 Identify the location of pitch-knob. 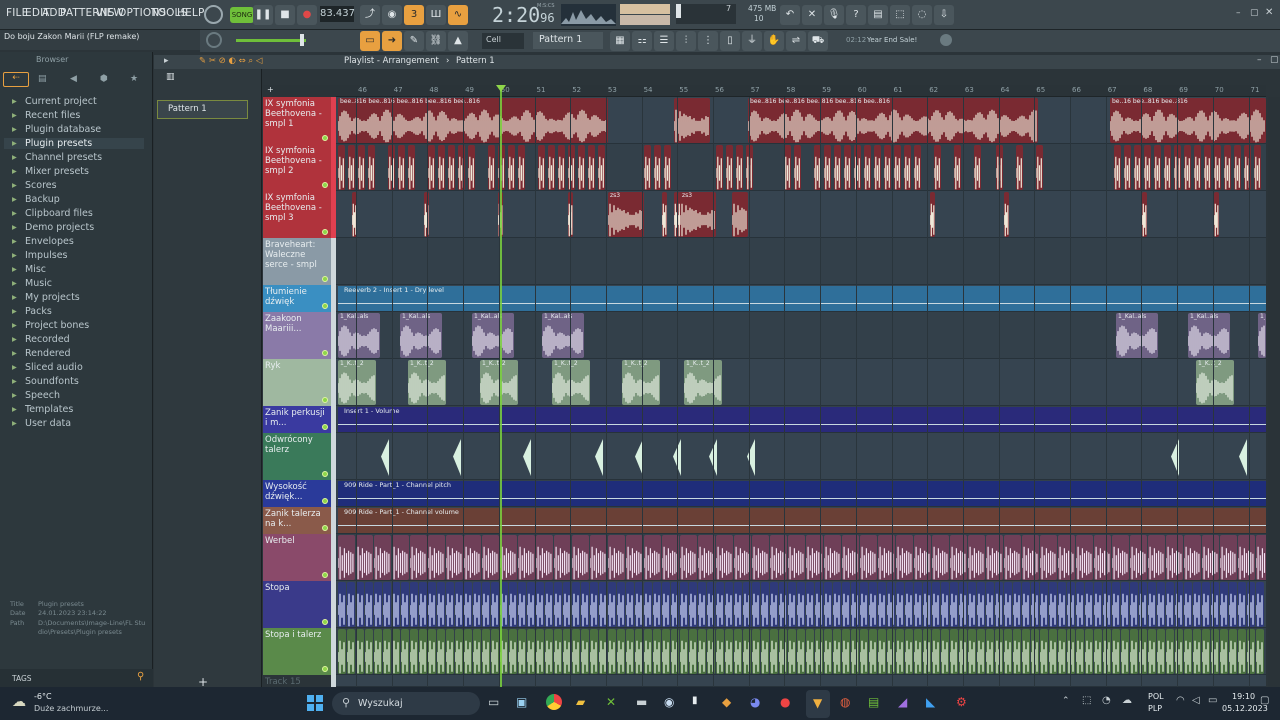
(214, 40).